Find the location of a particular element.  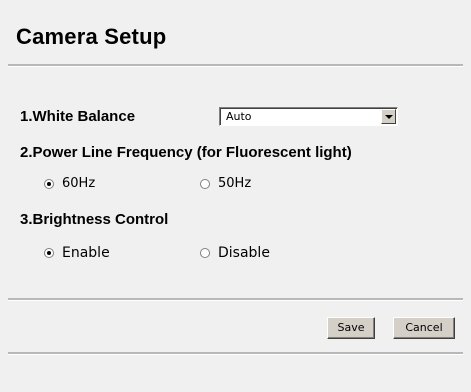

brightness-control-label: 3.Brightness Control is located at coordinates (94, 219).